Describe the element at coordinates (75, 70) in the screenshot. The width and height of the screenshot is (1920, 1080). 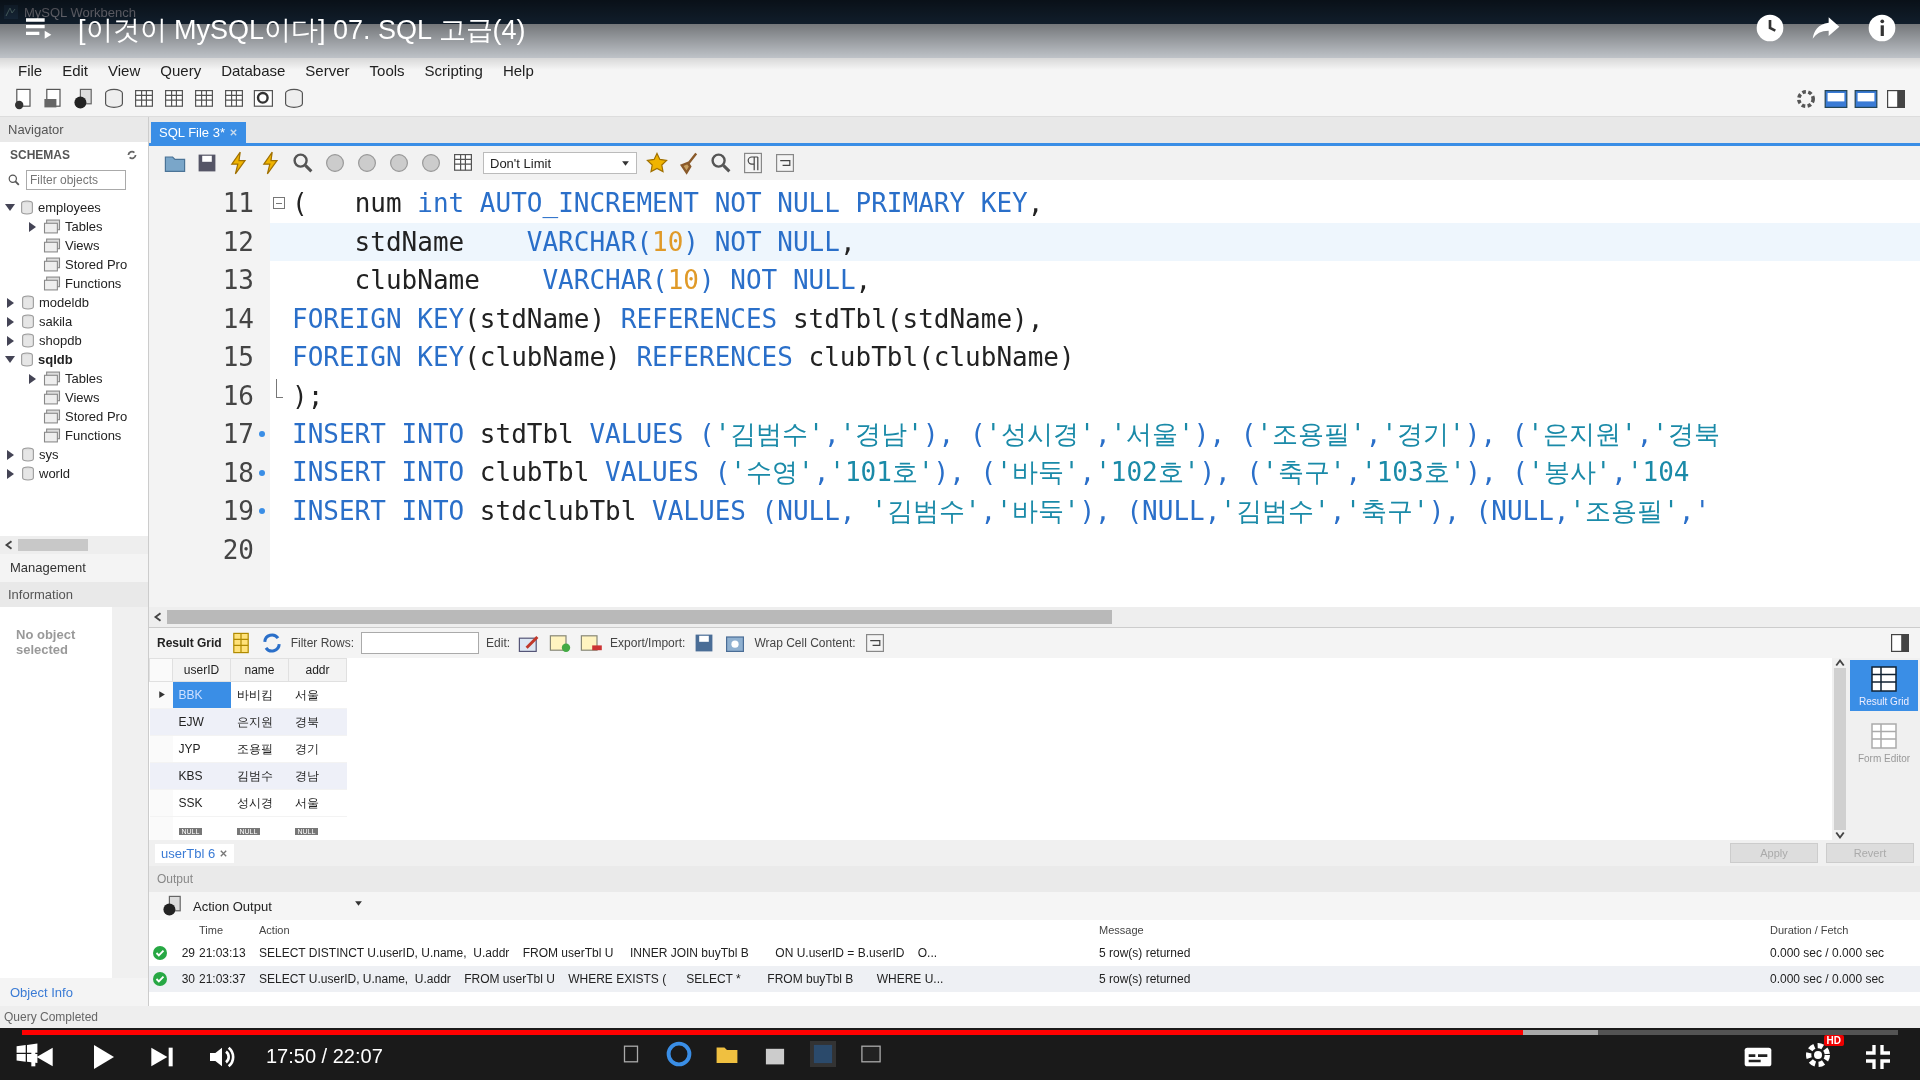
I see `menu-item: Edit` at that location.